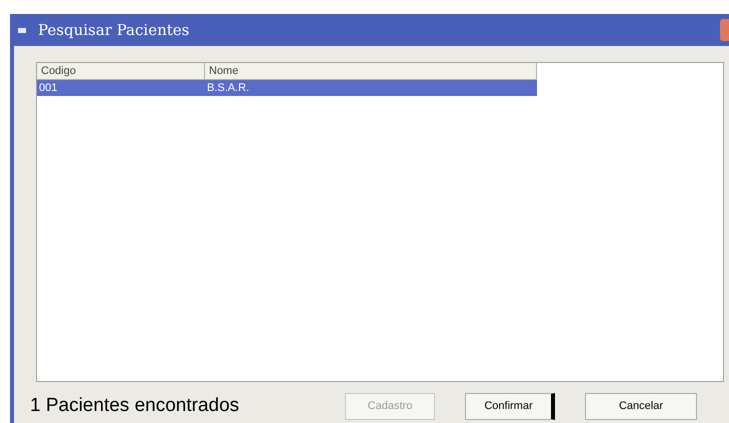 The width and height of the screenshot is (729, 423). I want to click on dialog-button: Confirmar, so click(510, 406).